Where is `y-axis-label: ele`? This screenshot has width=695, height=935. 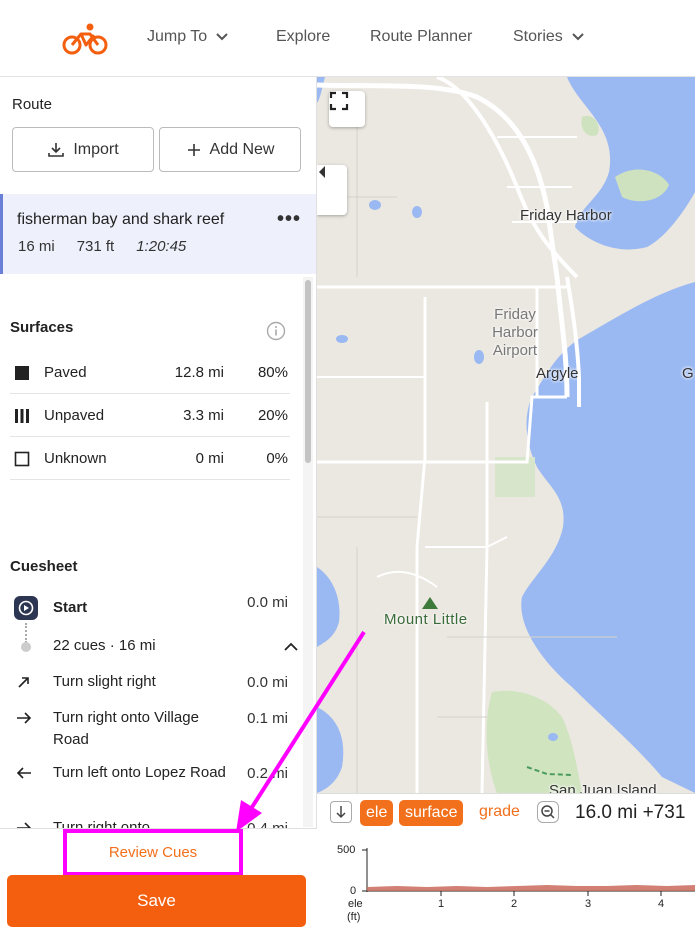 y-axis-label: ele is located at coordinates (355, 904).